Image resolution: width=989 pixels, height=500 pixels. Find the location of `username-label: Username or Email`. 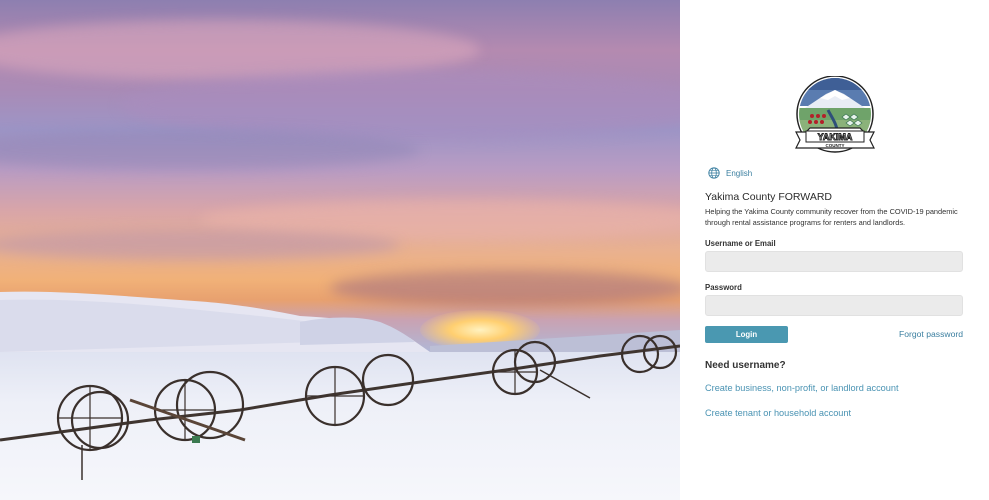

username-label: Username or Email is located at coordinates (740, 243).